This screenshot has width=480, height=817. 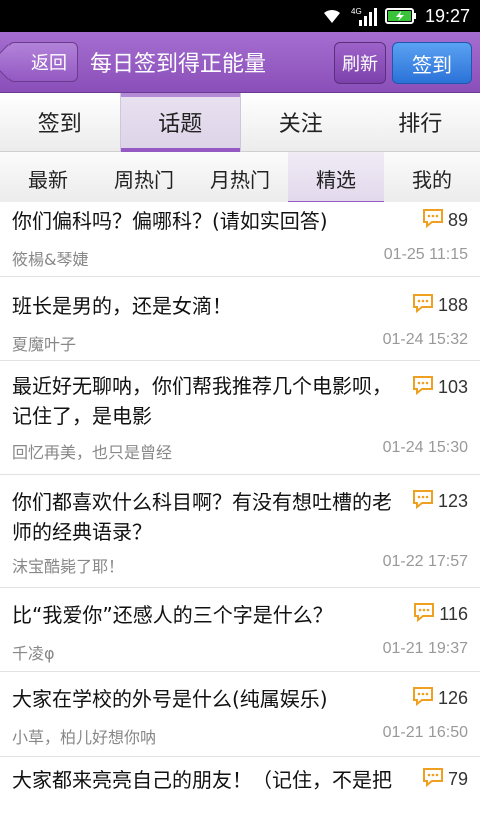 I want to click on refresh-button: 刷新, so click(x=360, y=63).